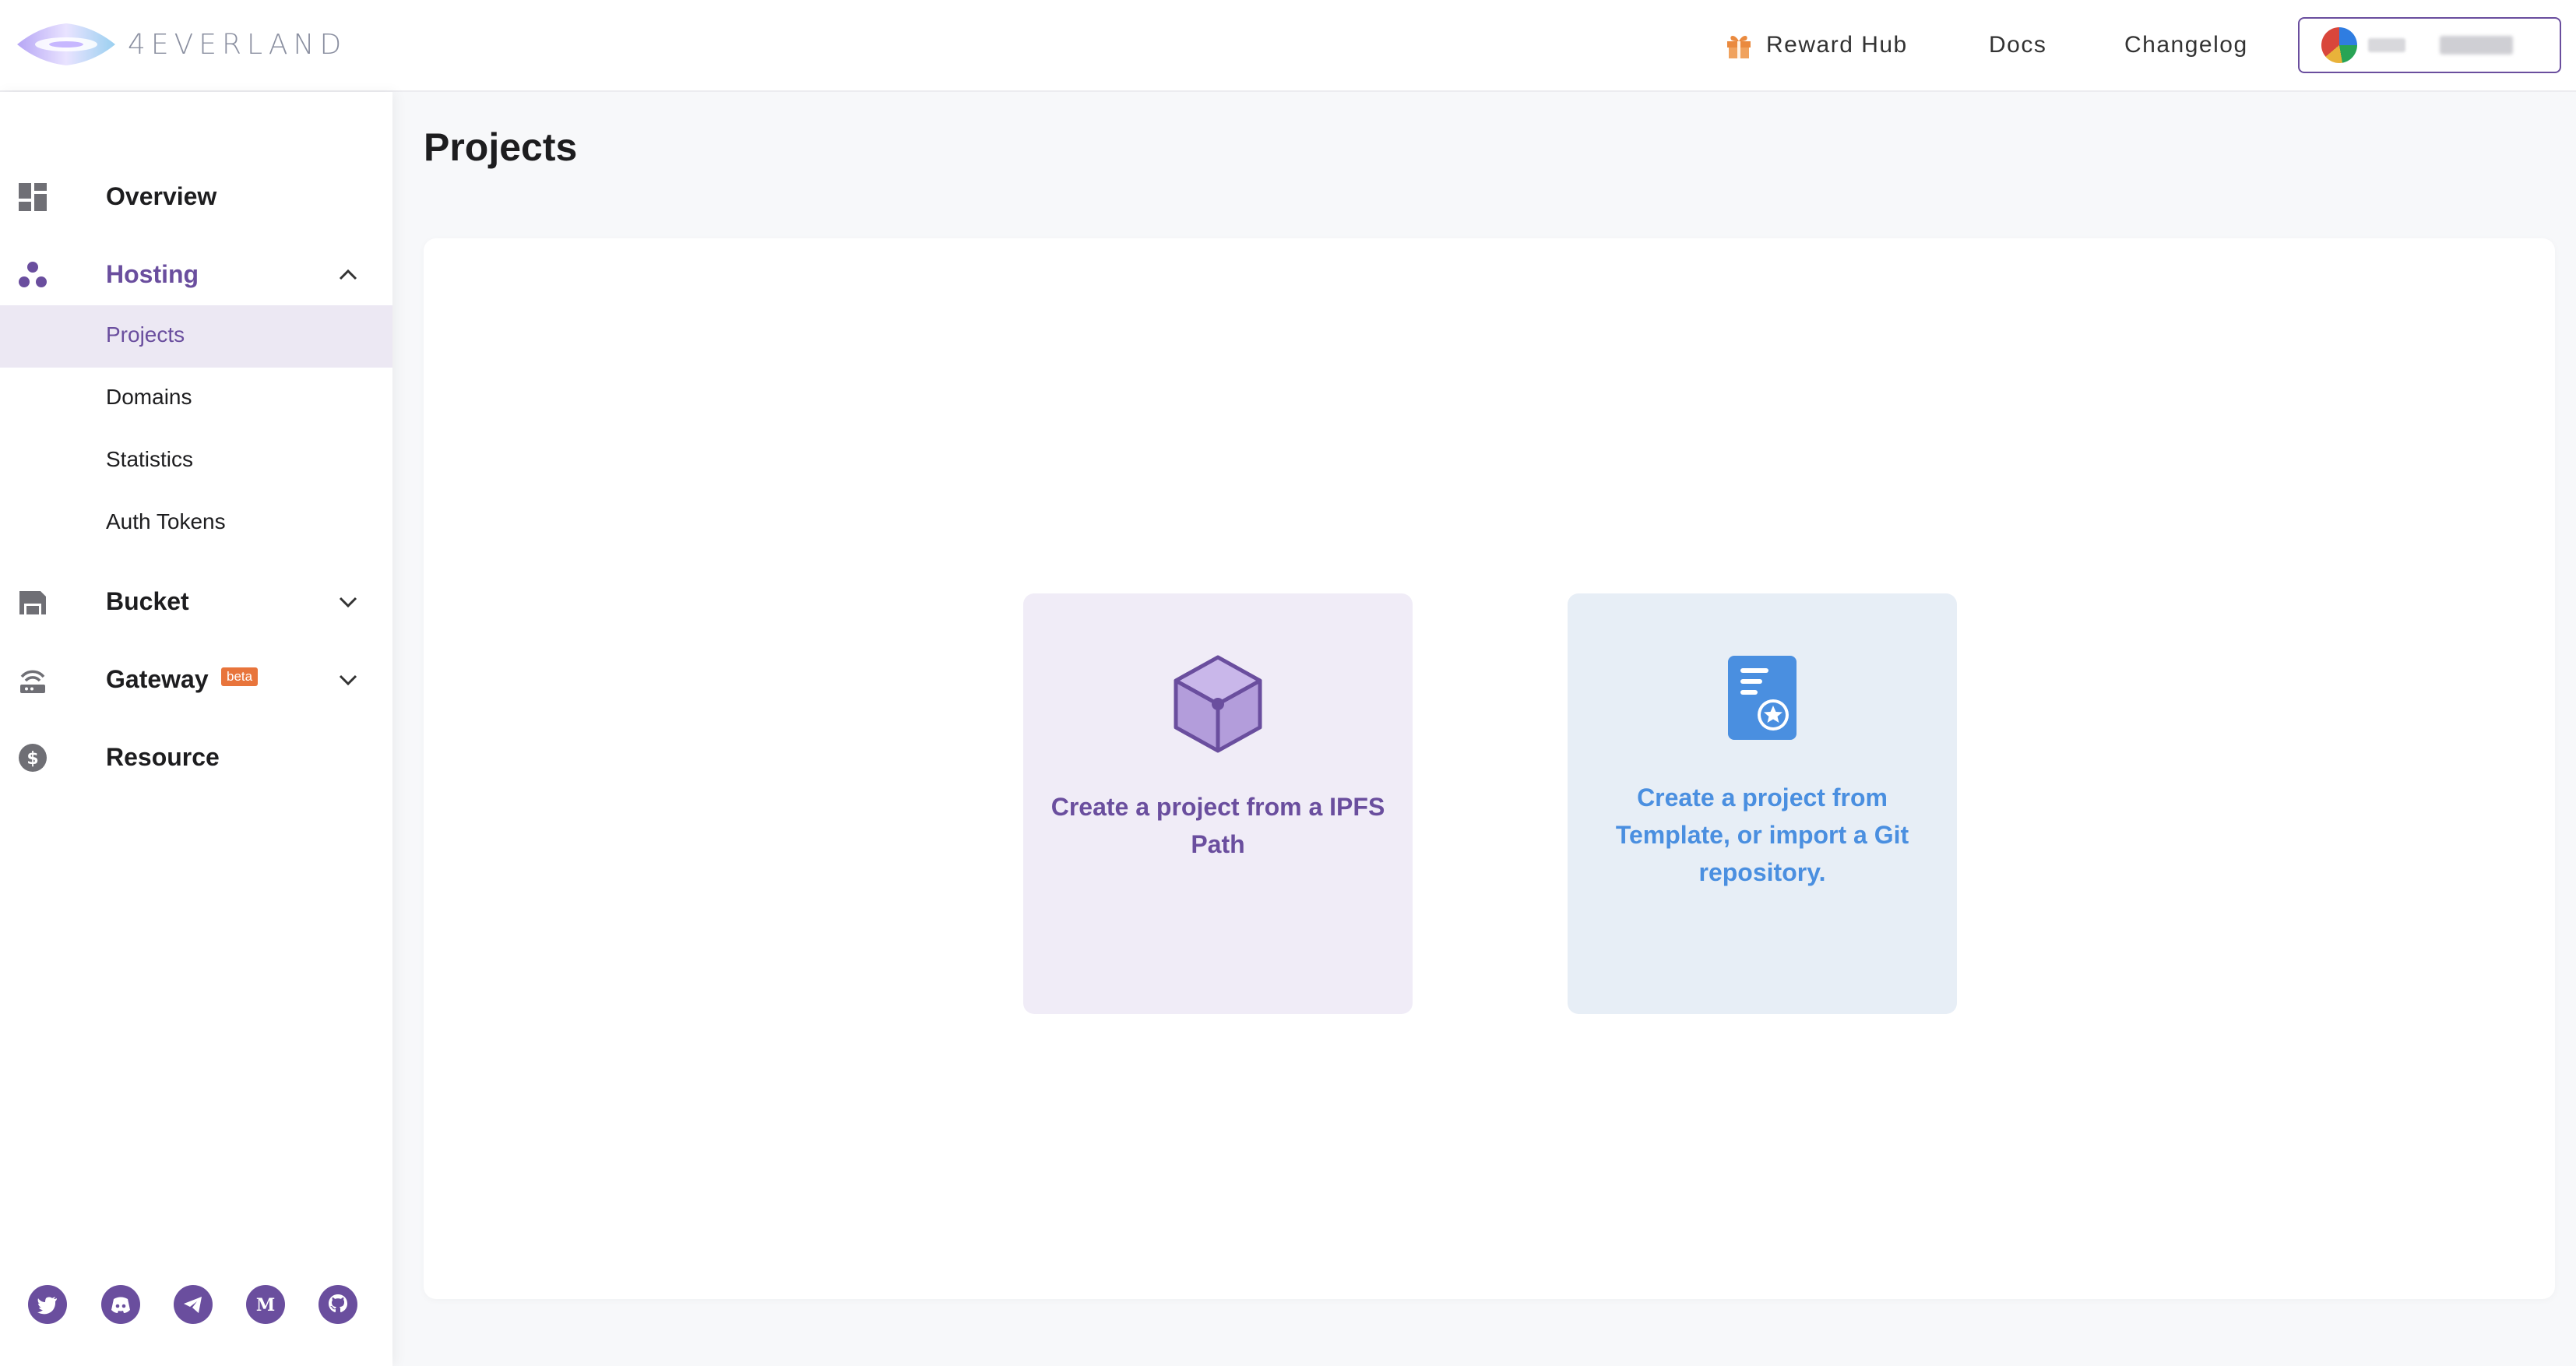 The image size is (2576, 1366). What do you see at coordinates (1837, 45) in the screenshot?
I see `reward-hub-label: Reward Hub` at bounding box center [1837, 45].